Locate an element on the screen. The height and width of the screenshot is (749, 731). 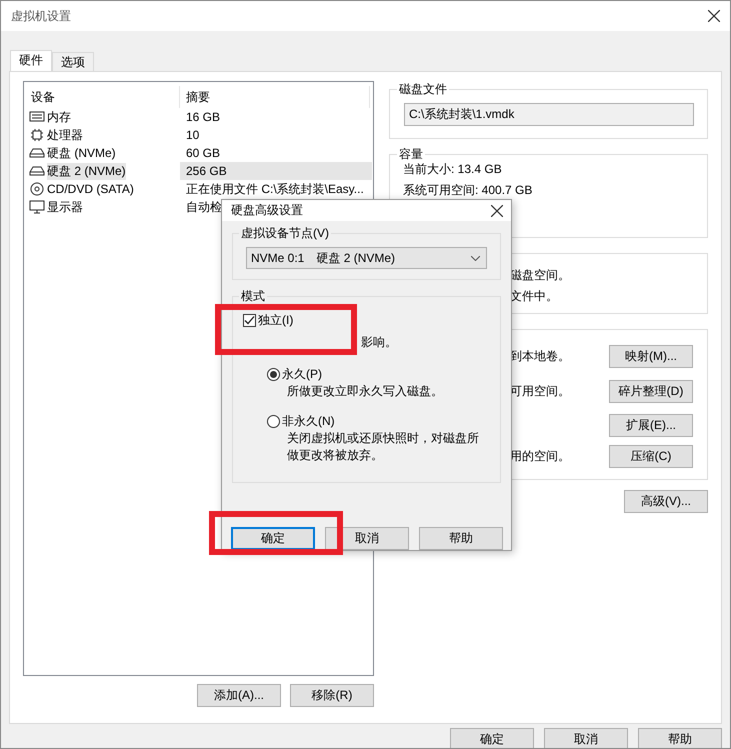
dialog-title: 硬盘高级设置 is located at coordinates (267, 210).